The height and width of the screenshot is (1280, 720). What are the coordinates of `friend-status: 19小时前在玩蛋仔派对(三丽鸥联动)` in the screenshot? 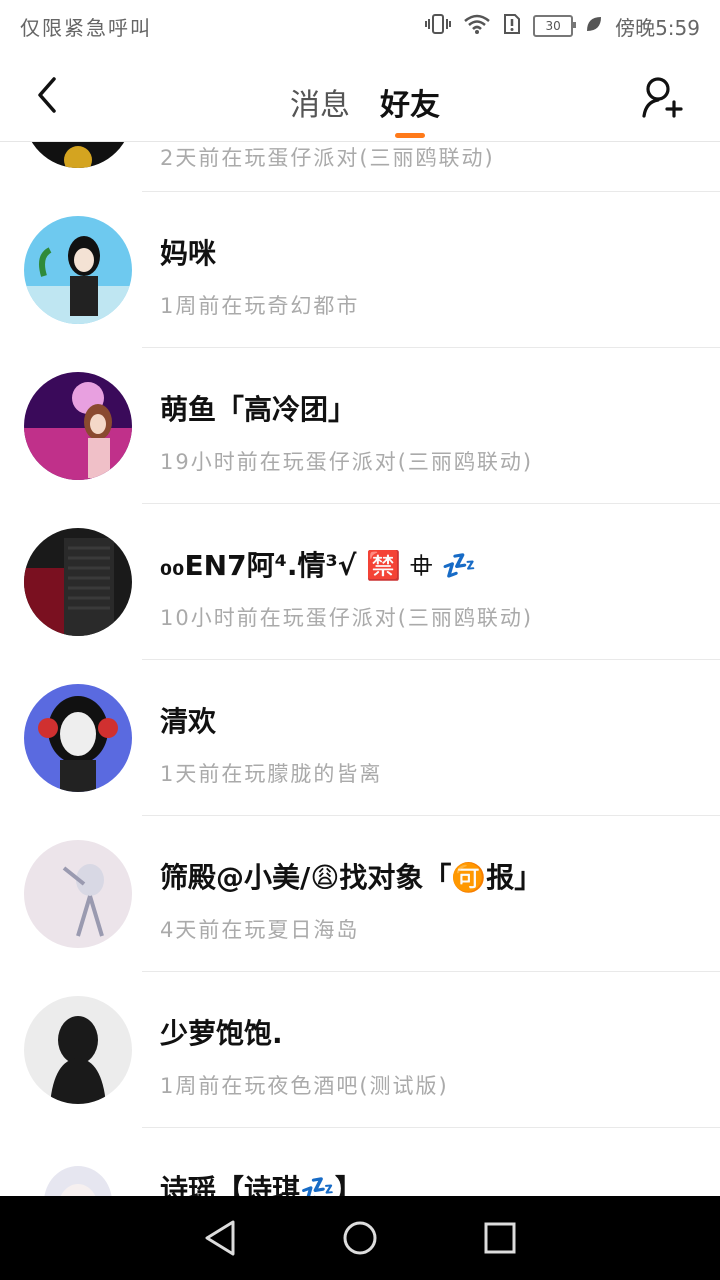 It's located at (347, 462).